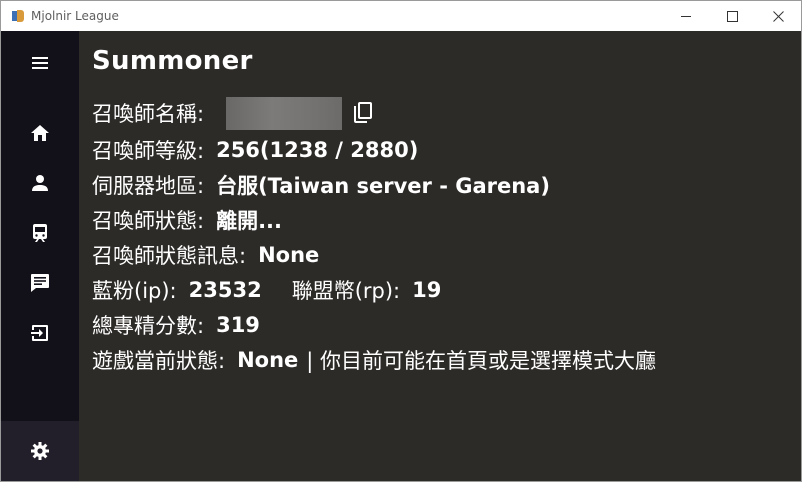 This screenshot has width=802, height=482. Describe the element at coordinates (148, 151) in the screenshot. I see `summoner-level-label: 召喚師等級:` at that location.